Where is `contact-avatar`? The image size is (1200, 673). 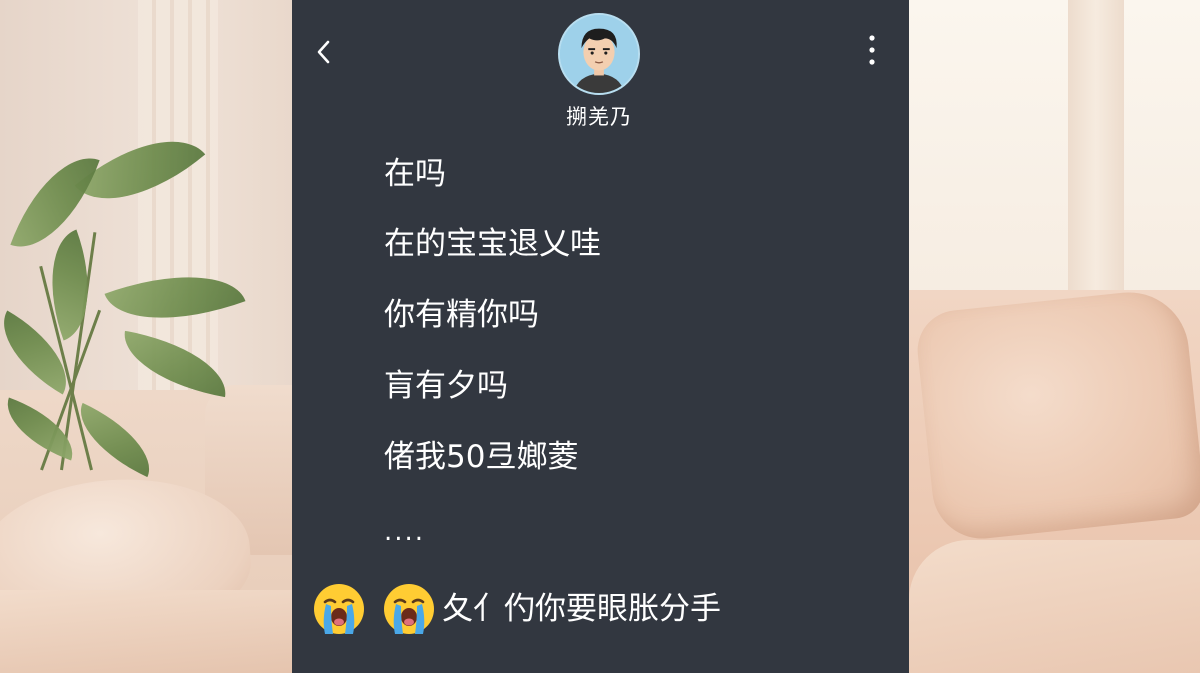
contact-avatar is located at coordinates (599, 54).